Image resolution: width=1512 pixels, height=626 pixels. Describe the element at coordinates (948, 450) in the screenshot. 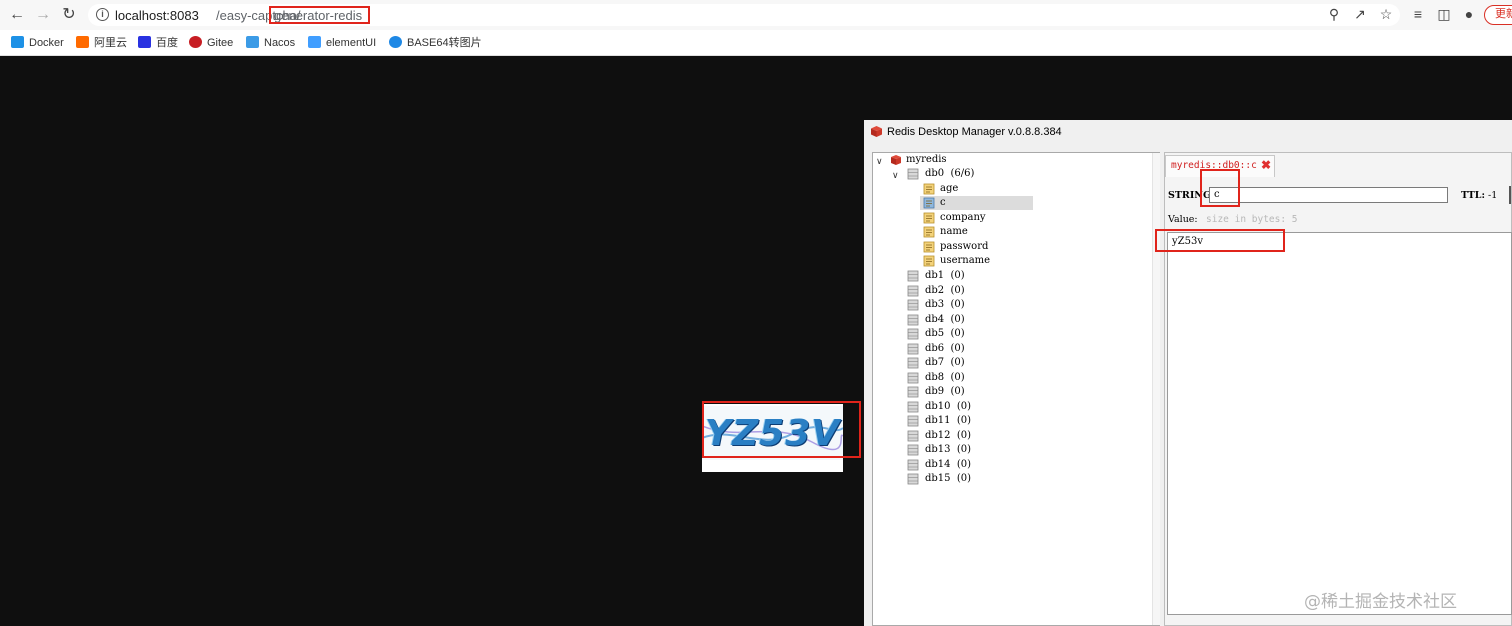

I see `tree-item-db: db13 (0)` at that location.